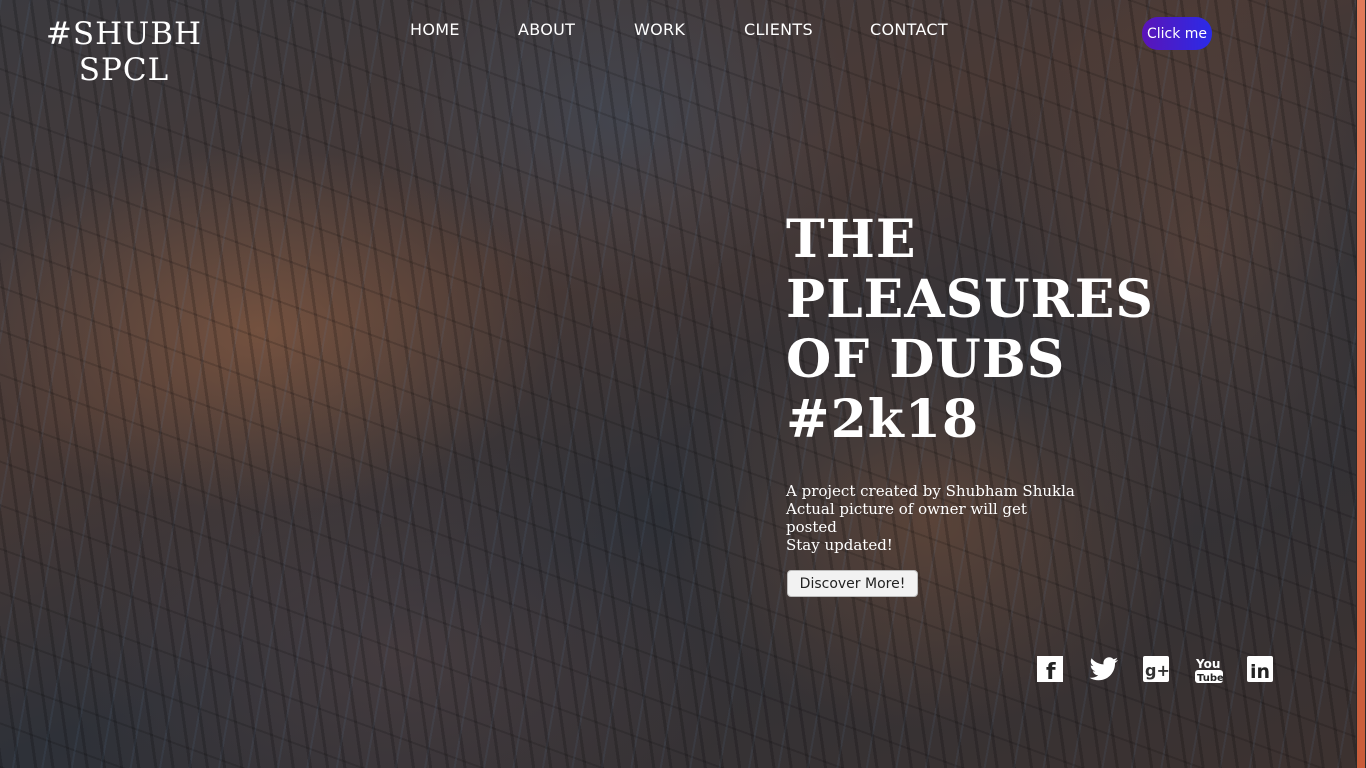  I want to click on google-plus-glyph: g+, so click(1157, 670).